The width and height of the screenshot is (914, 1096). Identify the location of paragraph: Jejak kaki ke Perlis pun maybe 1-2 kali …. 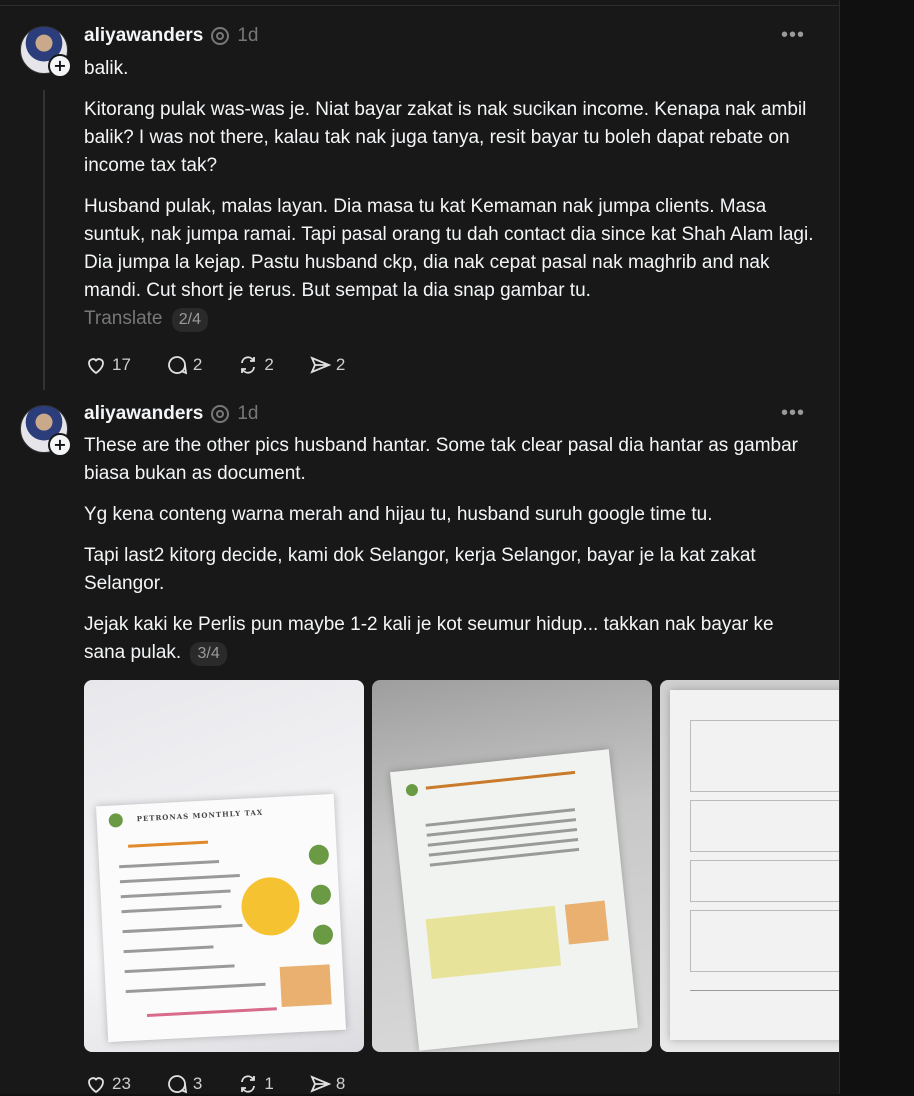
(429, 638).